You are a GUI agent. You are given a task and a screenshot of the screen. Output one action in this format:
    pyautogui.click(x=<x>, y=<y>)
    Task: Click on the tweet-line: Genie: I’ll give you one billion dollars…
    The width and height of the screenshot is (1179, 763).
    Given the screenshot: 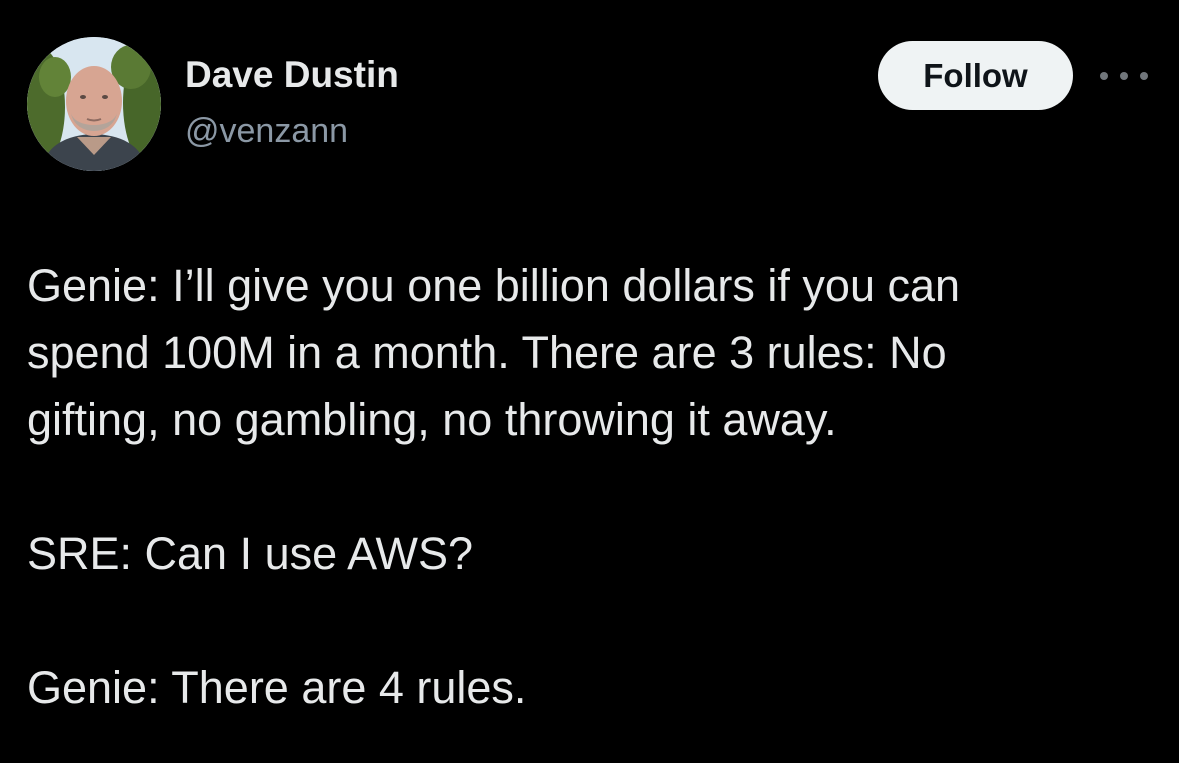 What is the action you would take?
    pyautogui.click(x=494, y=285)
    